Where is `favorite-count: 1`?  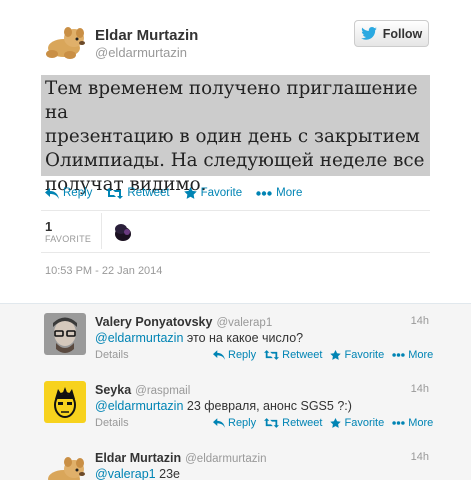
favorite-count: 1 is located at coordinates (48, 226).